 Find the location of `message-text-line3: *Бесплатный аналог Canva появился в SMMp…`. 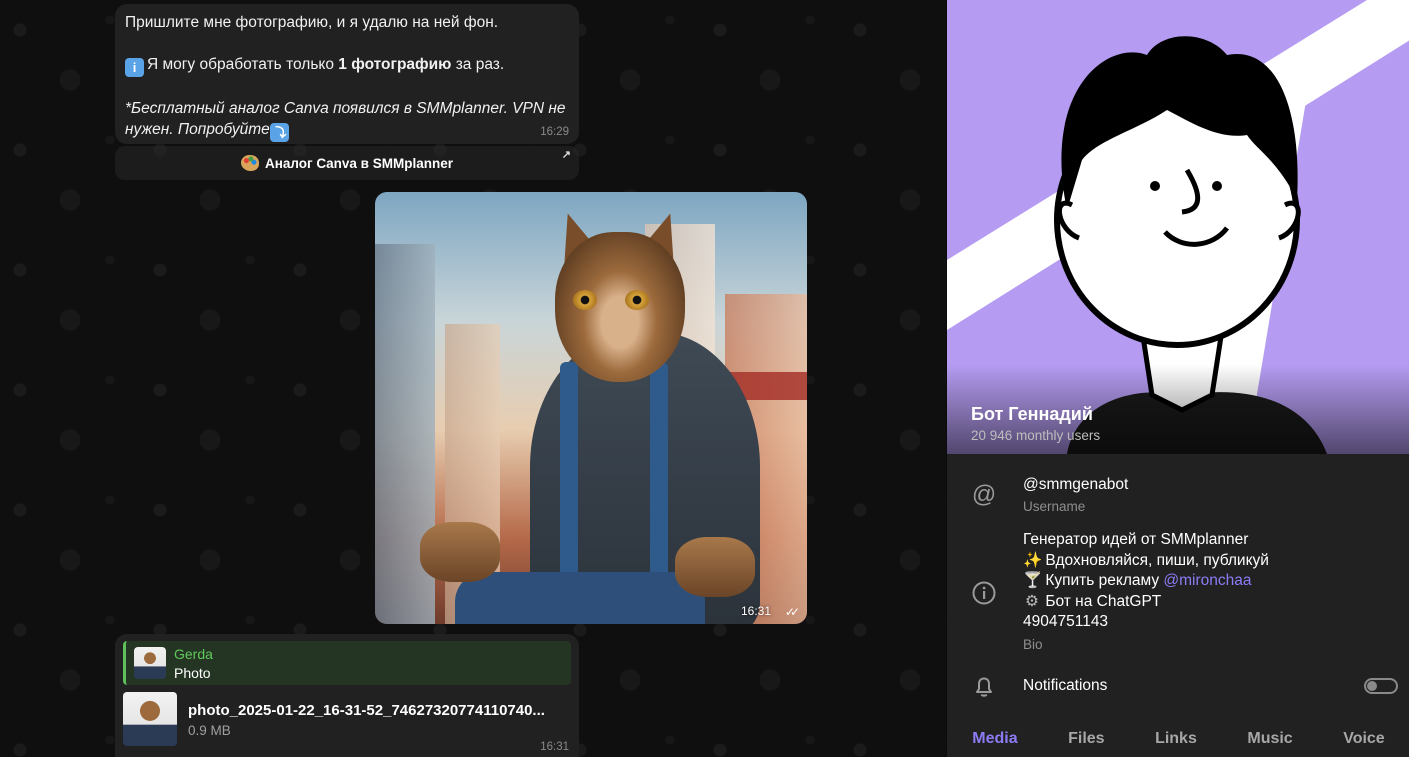

message-text-line3: *Бесплатный аналог Canva появился в SMMp… is located at coordinates (347, 120).